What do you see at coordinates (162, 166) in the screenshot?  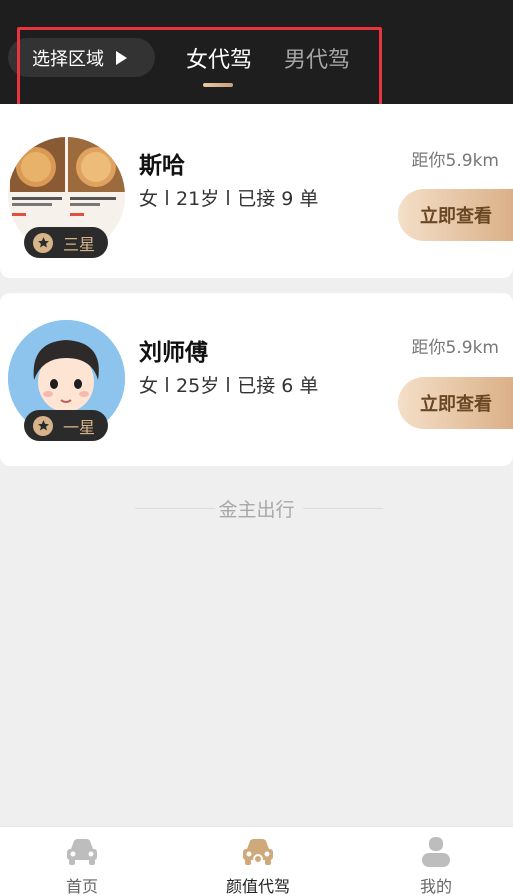 I see `driver-name: 斯哈` at bounding box center [162, 166].